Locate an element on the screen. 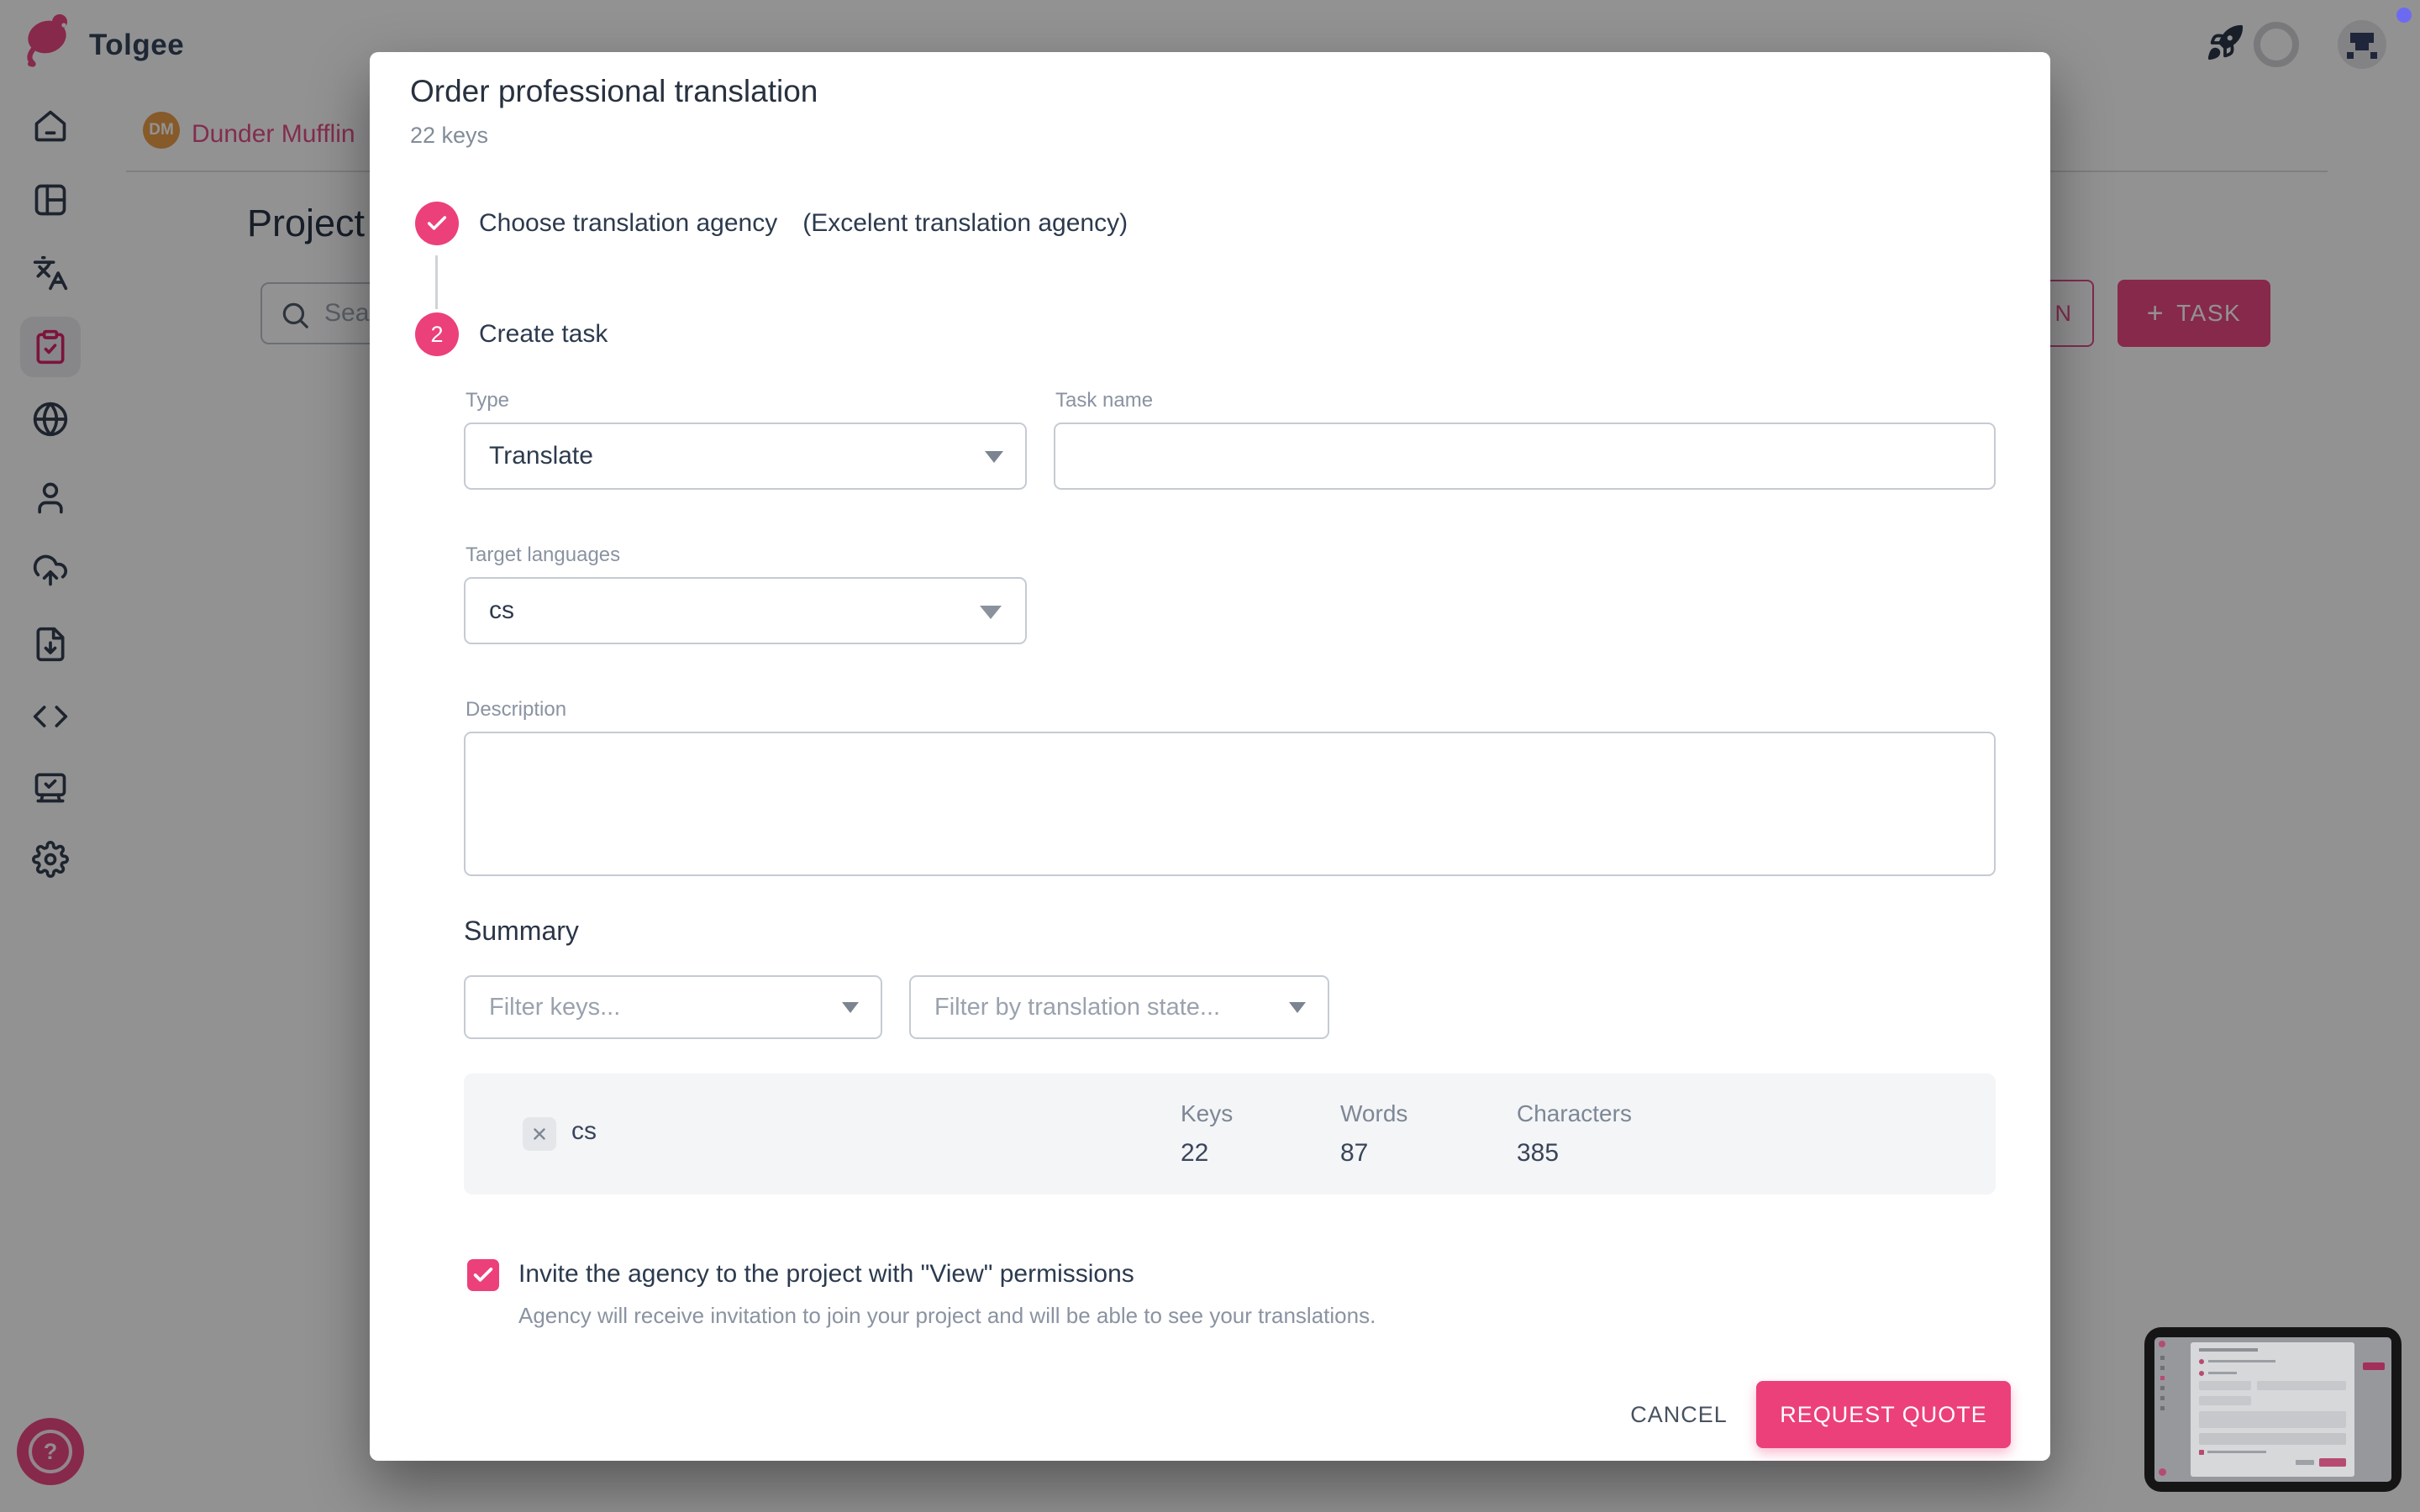 The height and width of the screenshot is (1512, 2420). step-connector-line is located at coordinates (436, 282).